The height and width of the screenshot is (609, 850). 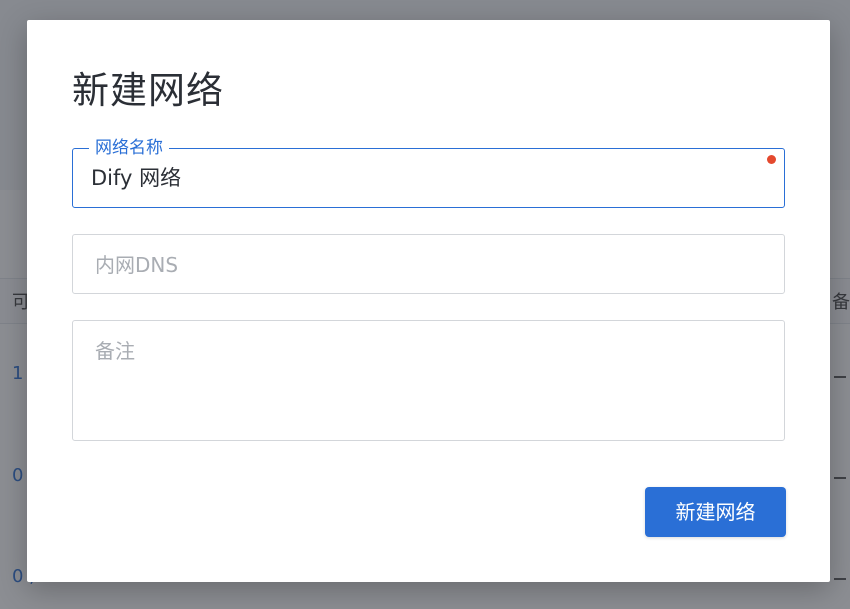 What do you see at coordinates (715, 512) in the screenshot?
I see `create-network-button: 新建网络` at bounding box center [715, 512].